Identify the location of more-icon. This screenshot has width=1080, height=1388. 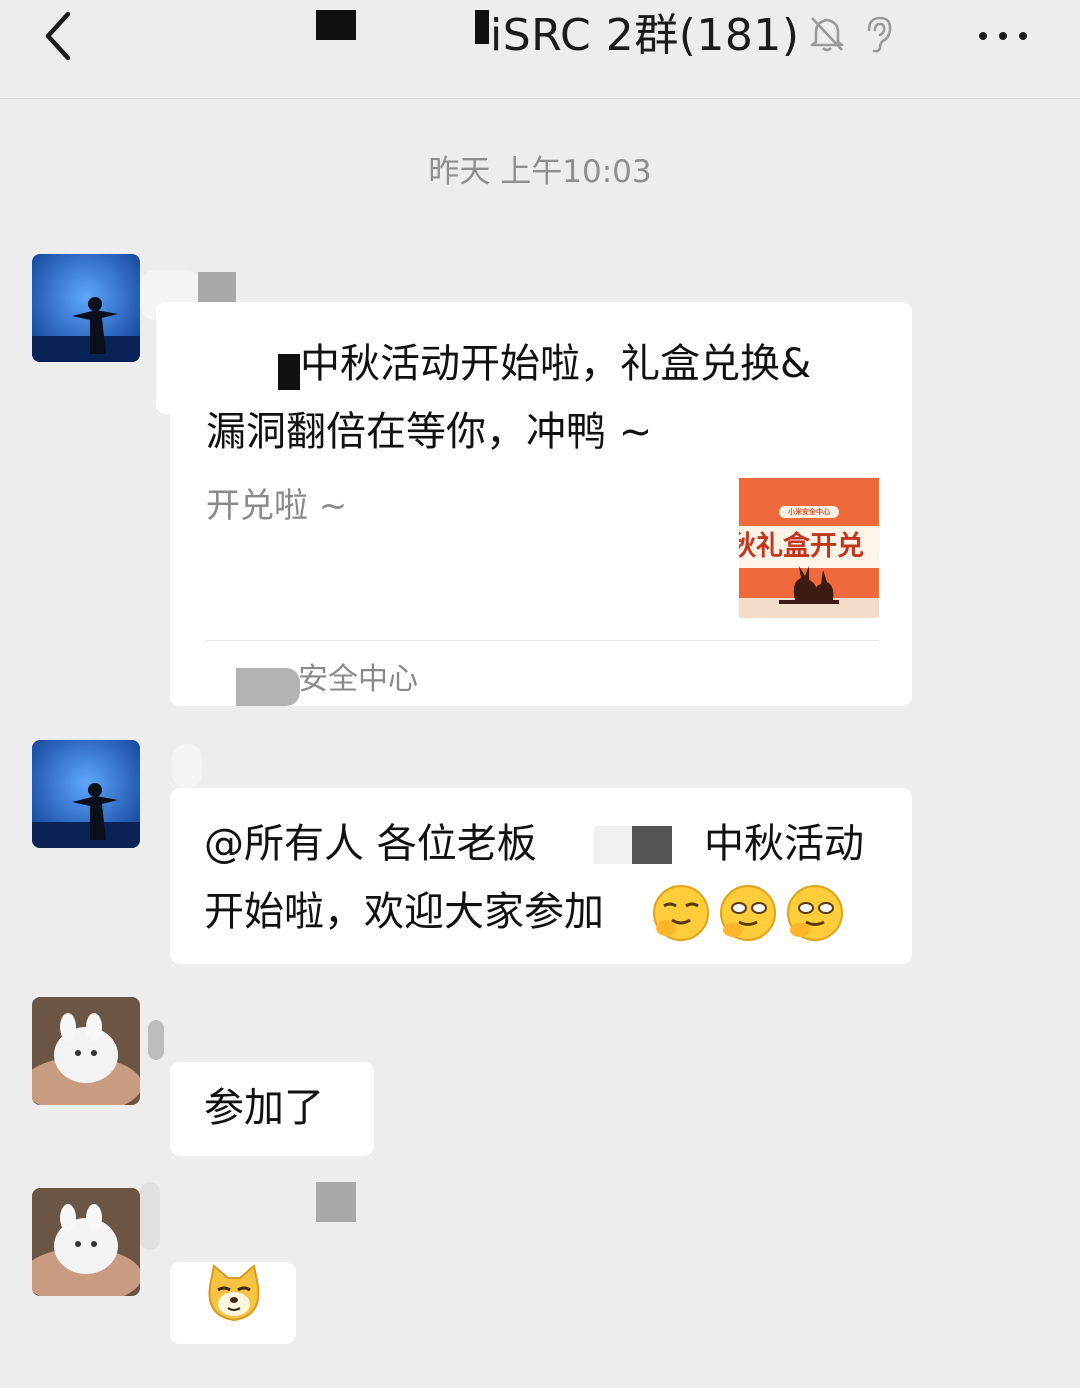
(1003, 36).